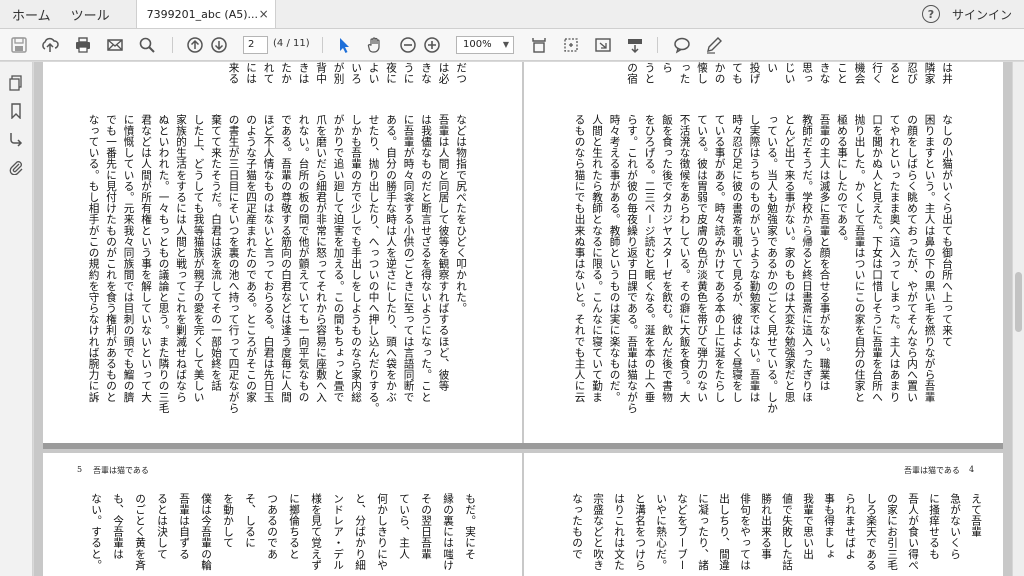 This screenshot has width=1024, height=576. What do you see at coordinates (649, 73) in the screenshot?
I see `text-column-fragment: うと` at bounding box center [649, 73].